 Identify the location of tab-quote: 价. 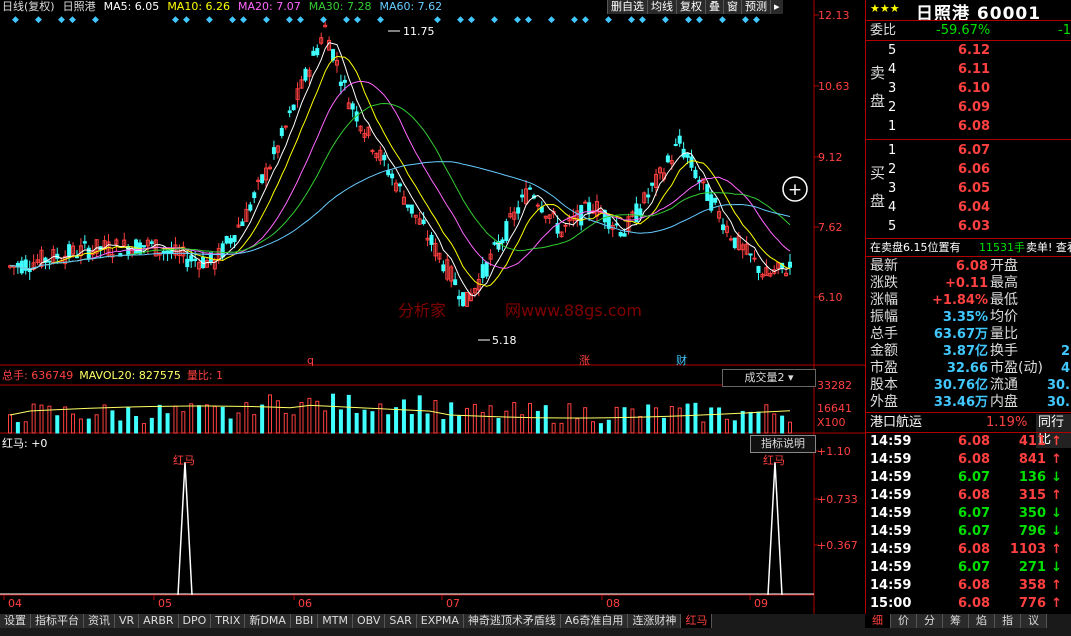
(904, 621).